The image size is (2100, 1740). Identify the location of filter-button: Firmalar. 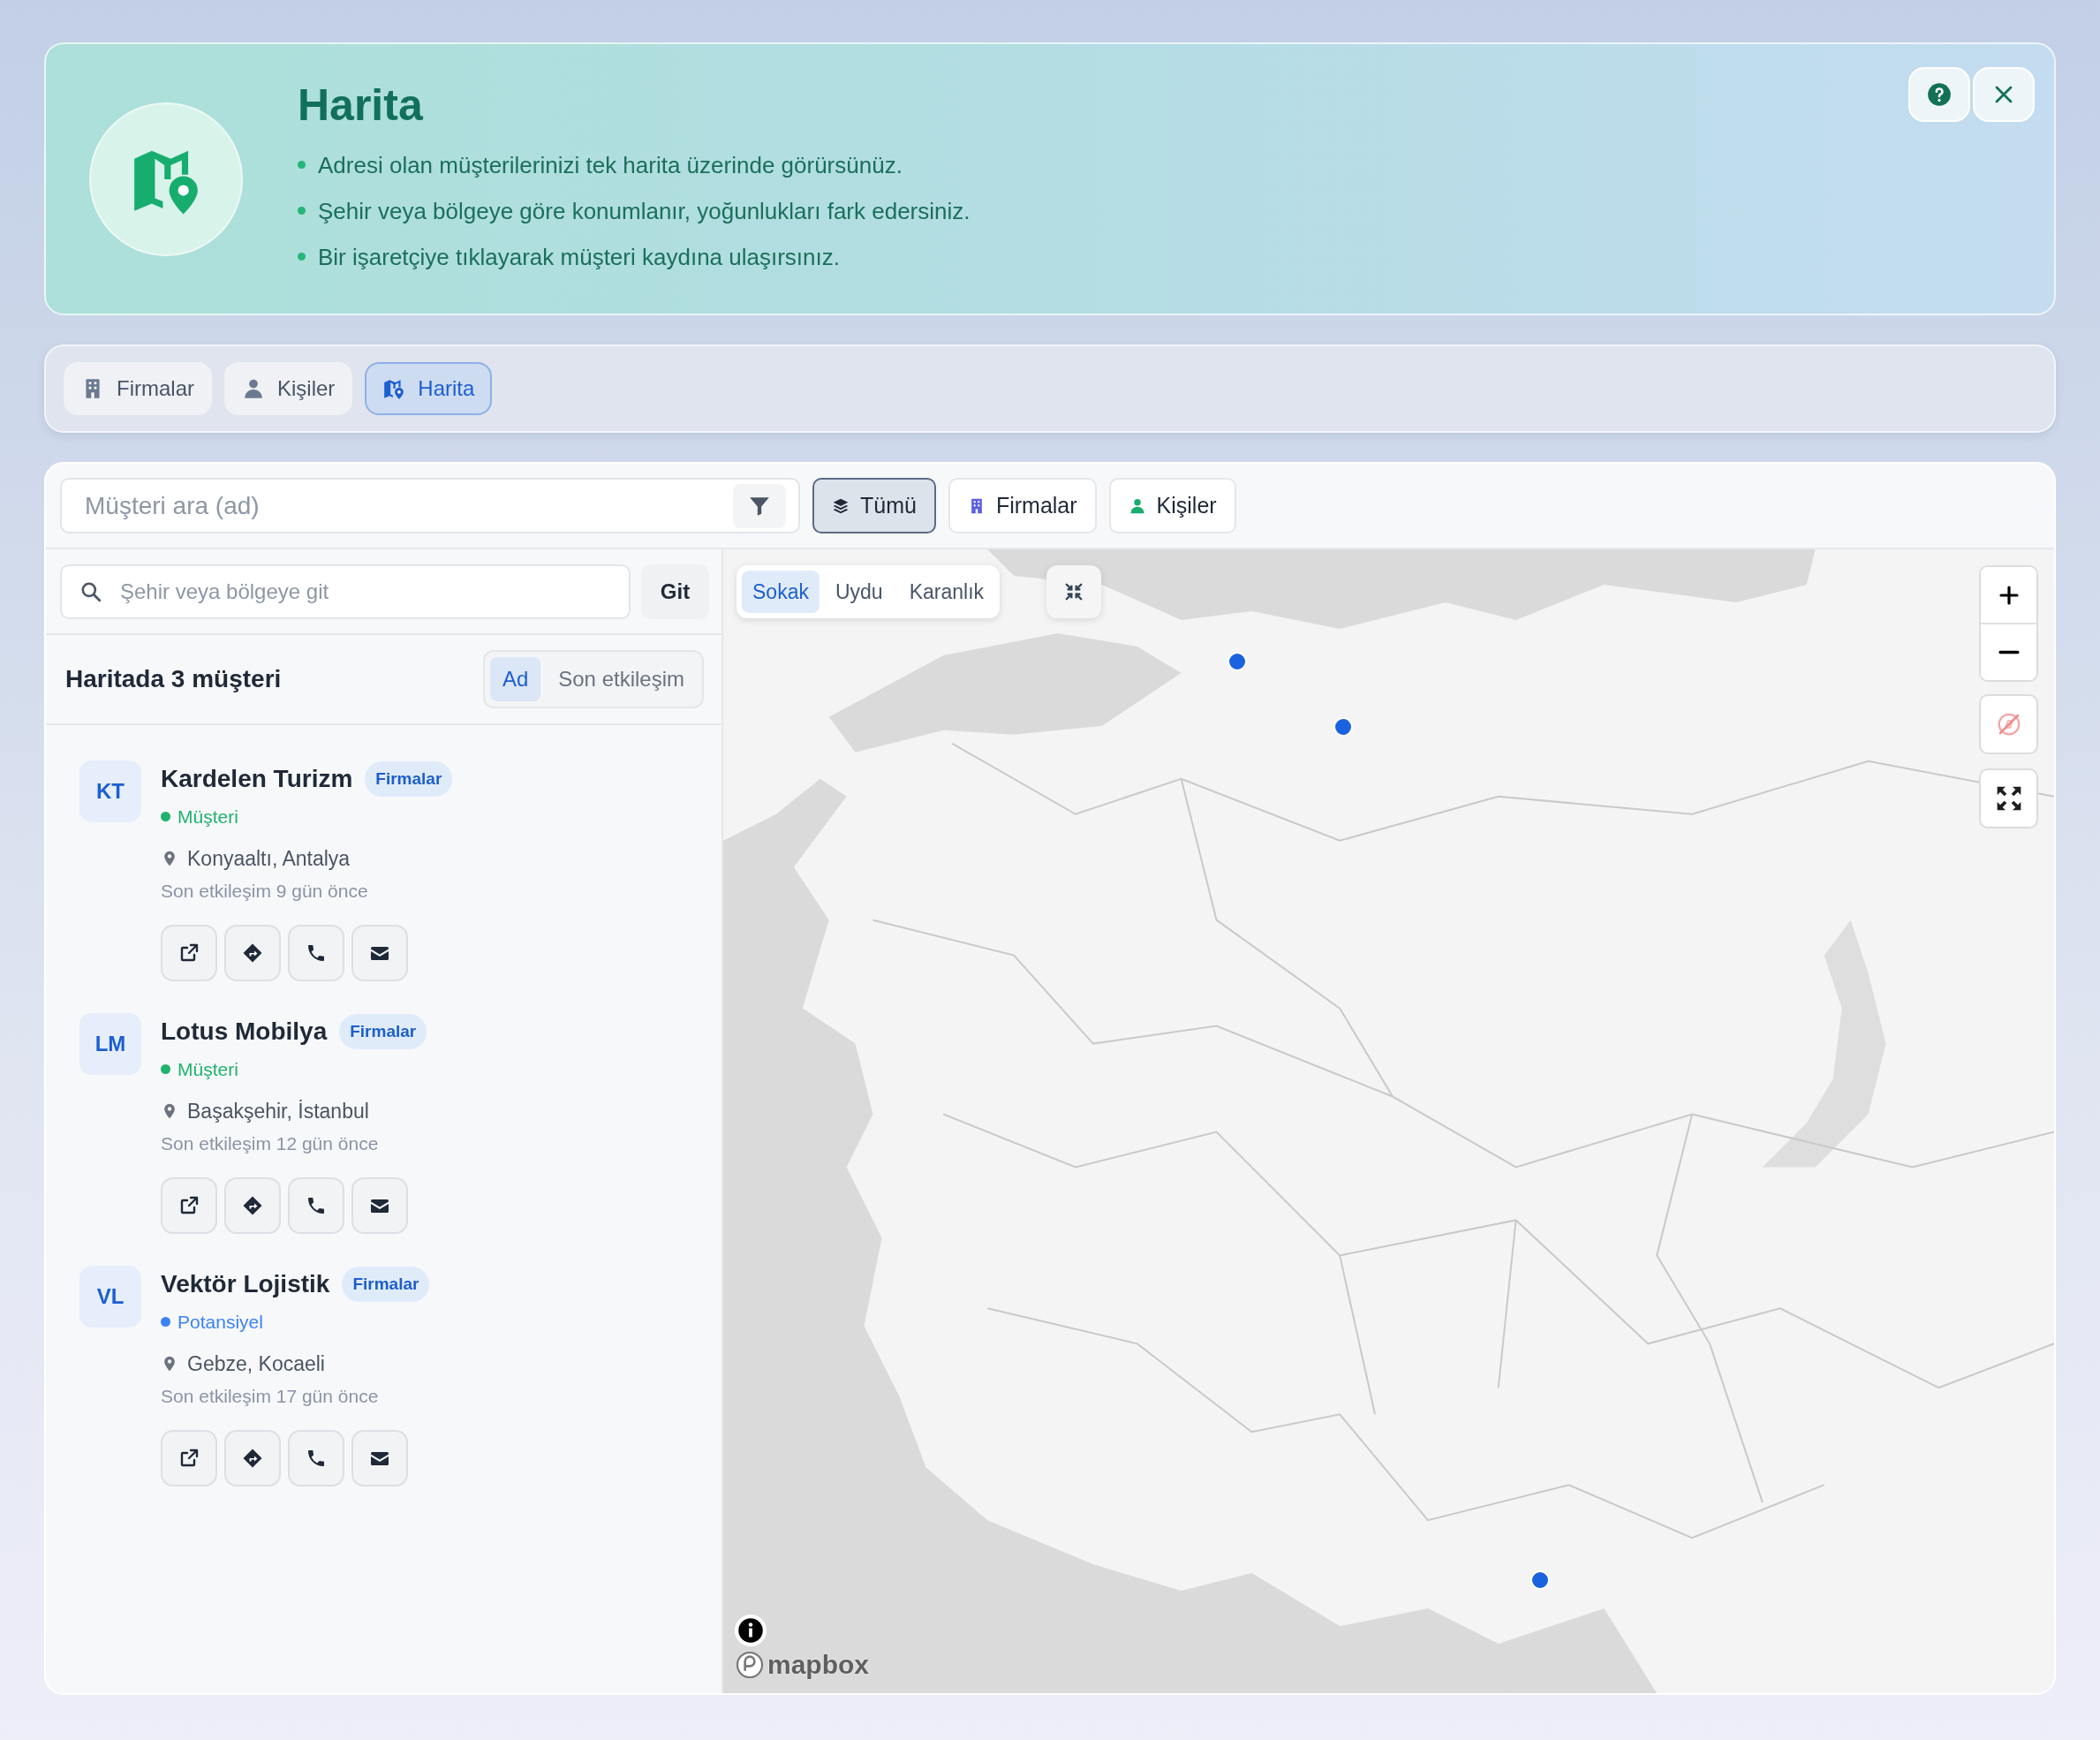
(1022, 505).